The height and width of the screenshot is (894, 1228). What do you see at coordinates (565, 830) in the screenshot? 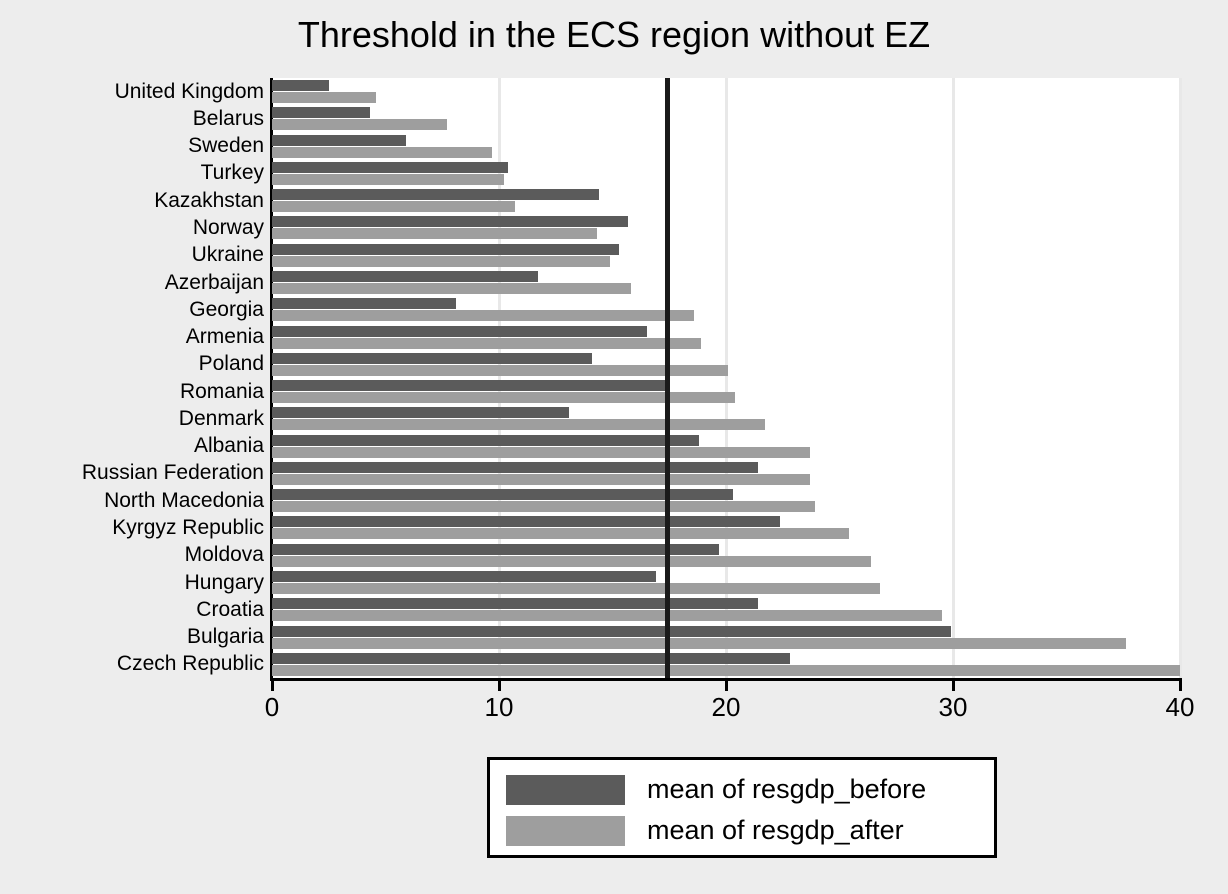
I see `legend-swatch-after` at bounding box center [565, 830].